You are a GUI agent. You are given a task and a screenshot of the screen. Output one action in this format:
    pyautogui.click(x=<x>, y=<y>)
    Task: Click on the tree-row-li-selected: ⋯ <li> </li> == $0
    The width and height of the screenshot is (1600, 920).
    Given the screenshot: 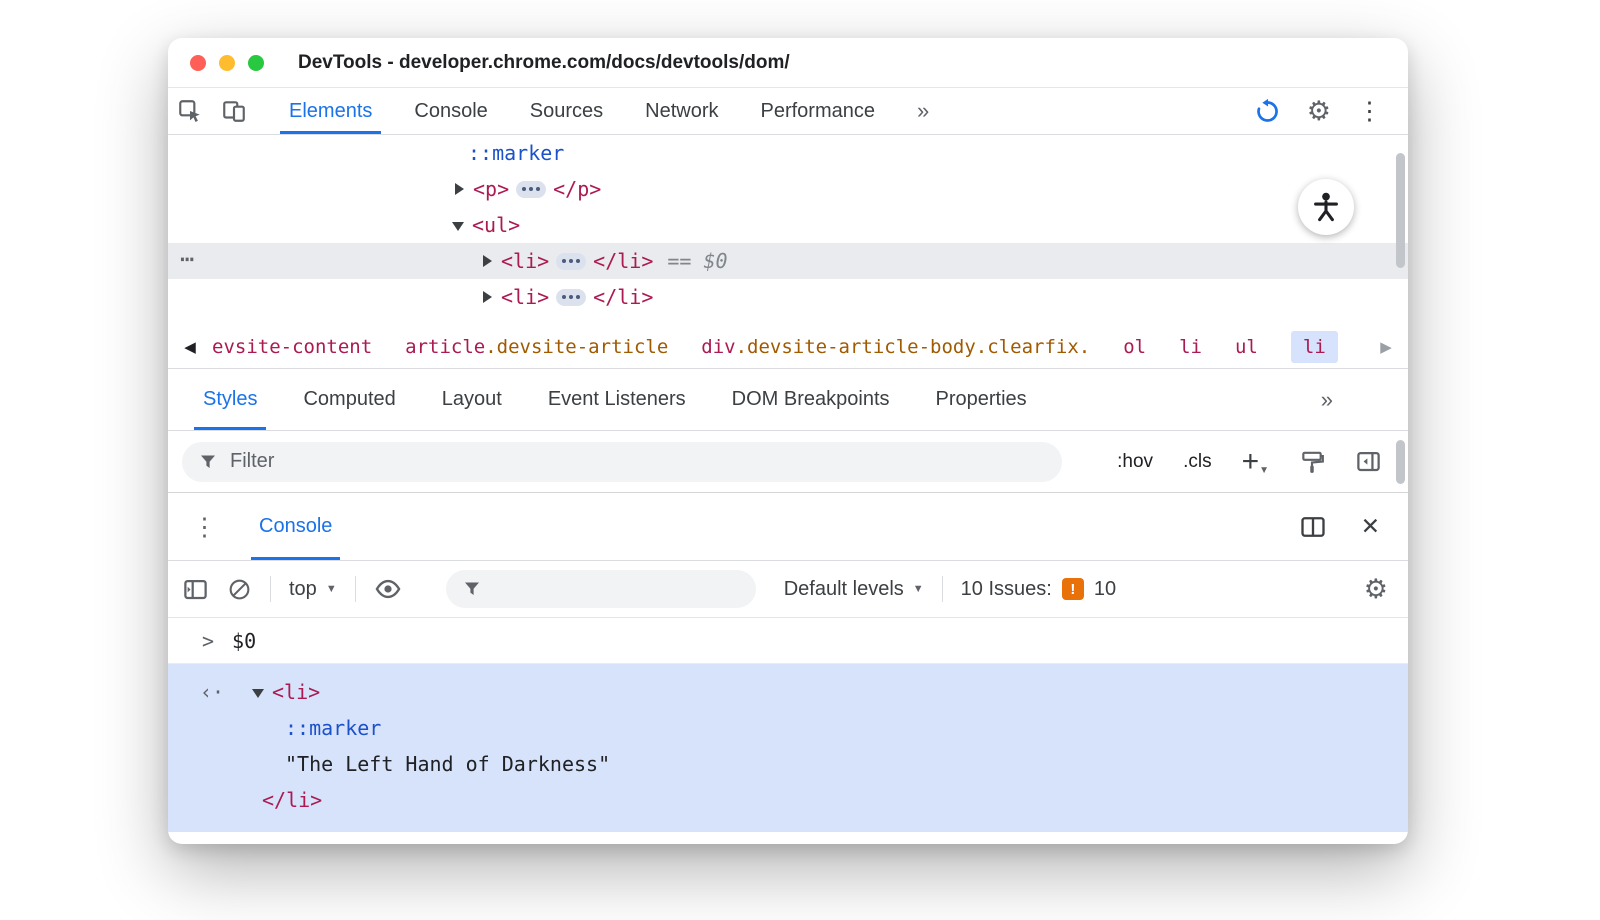 What is the action you would take?
    pyautogui.click(x=788, y=261)
    